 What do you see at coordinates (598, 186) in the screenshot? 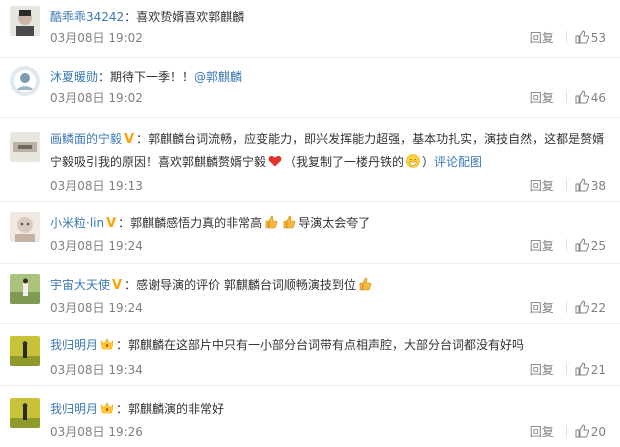
I see `like-count: 38` at bounding box center [598, 186].